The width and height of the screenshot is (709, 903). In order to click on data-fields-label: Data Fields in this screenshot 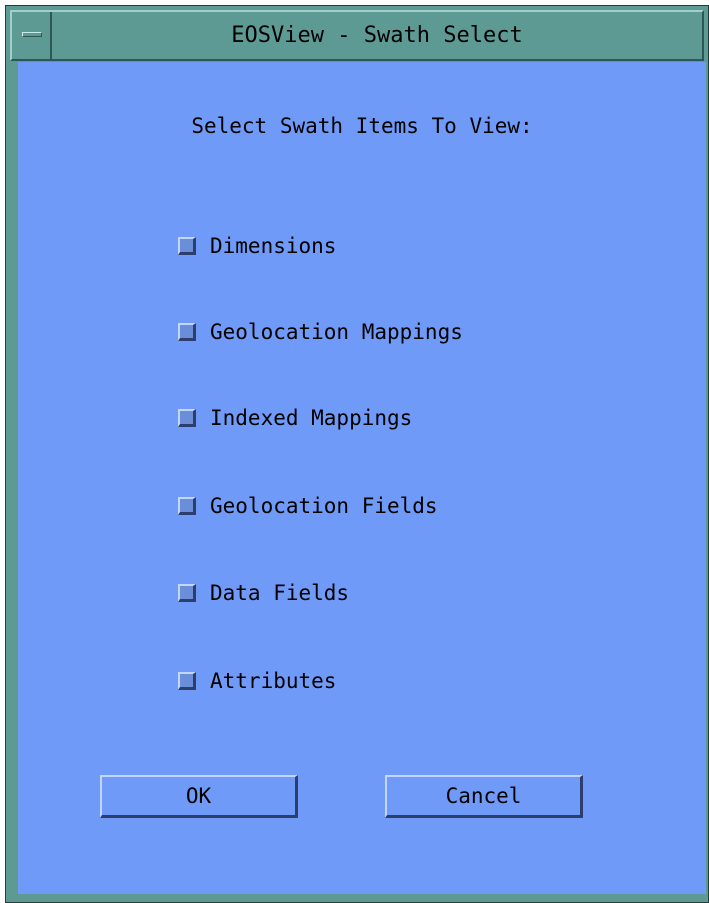, I will do `click(280, 593)`.